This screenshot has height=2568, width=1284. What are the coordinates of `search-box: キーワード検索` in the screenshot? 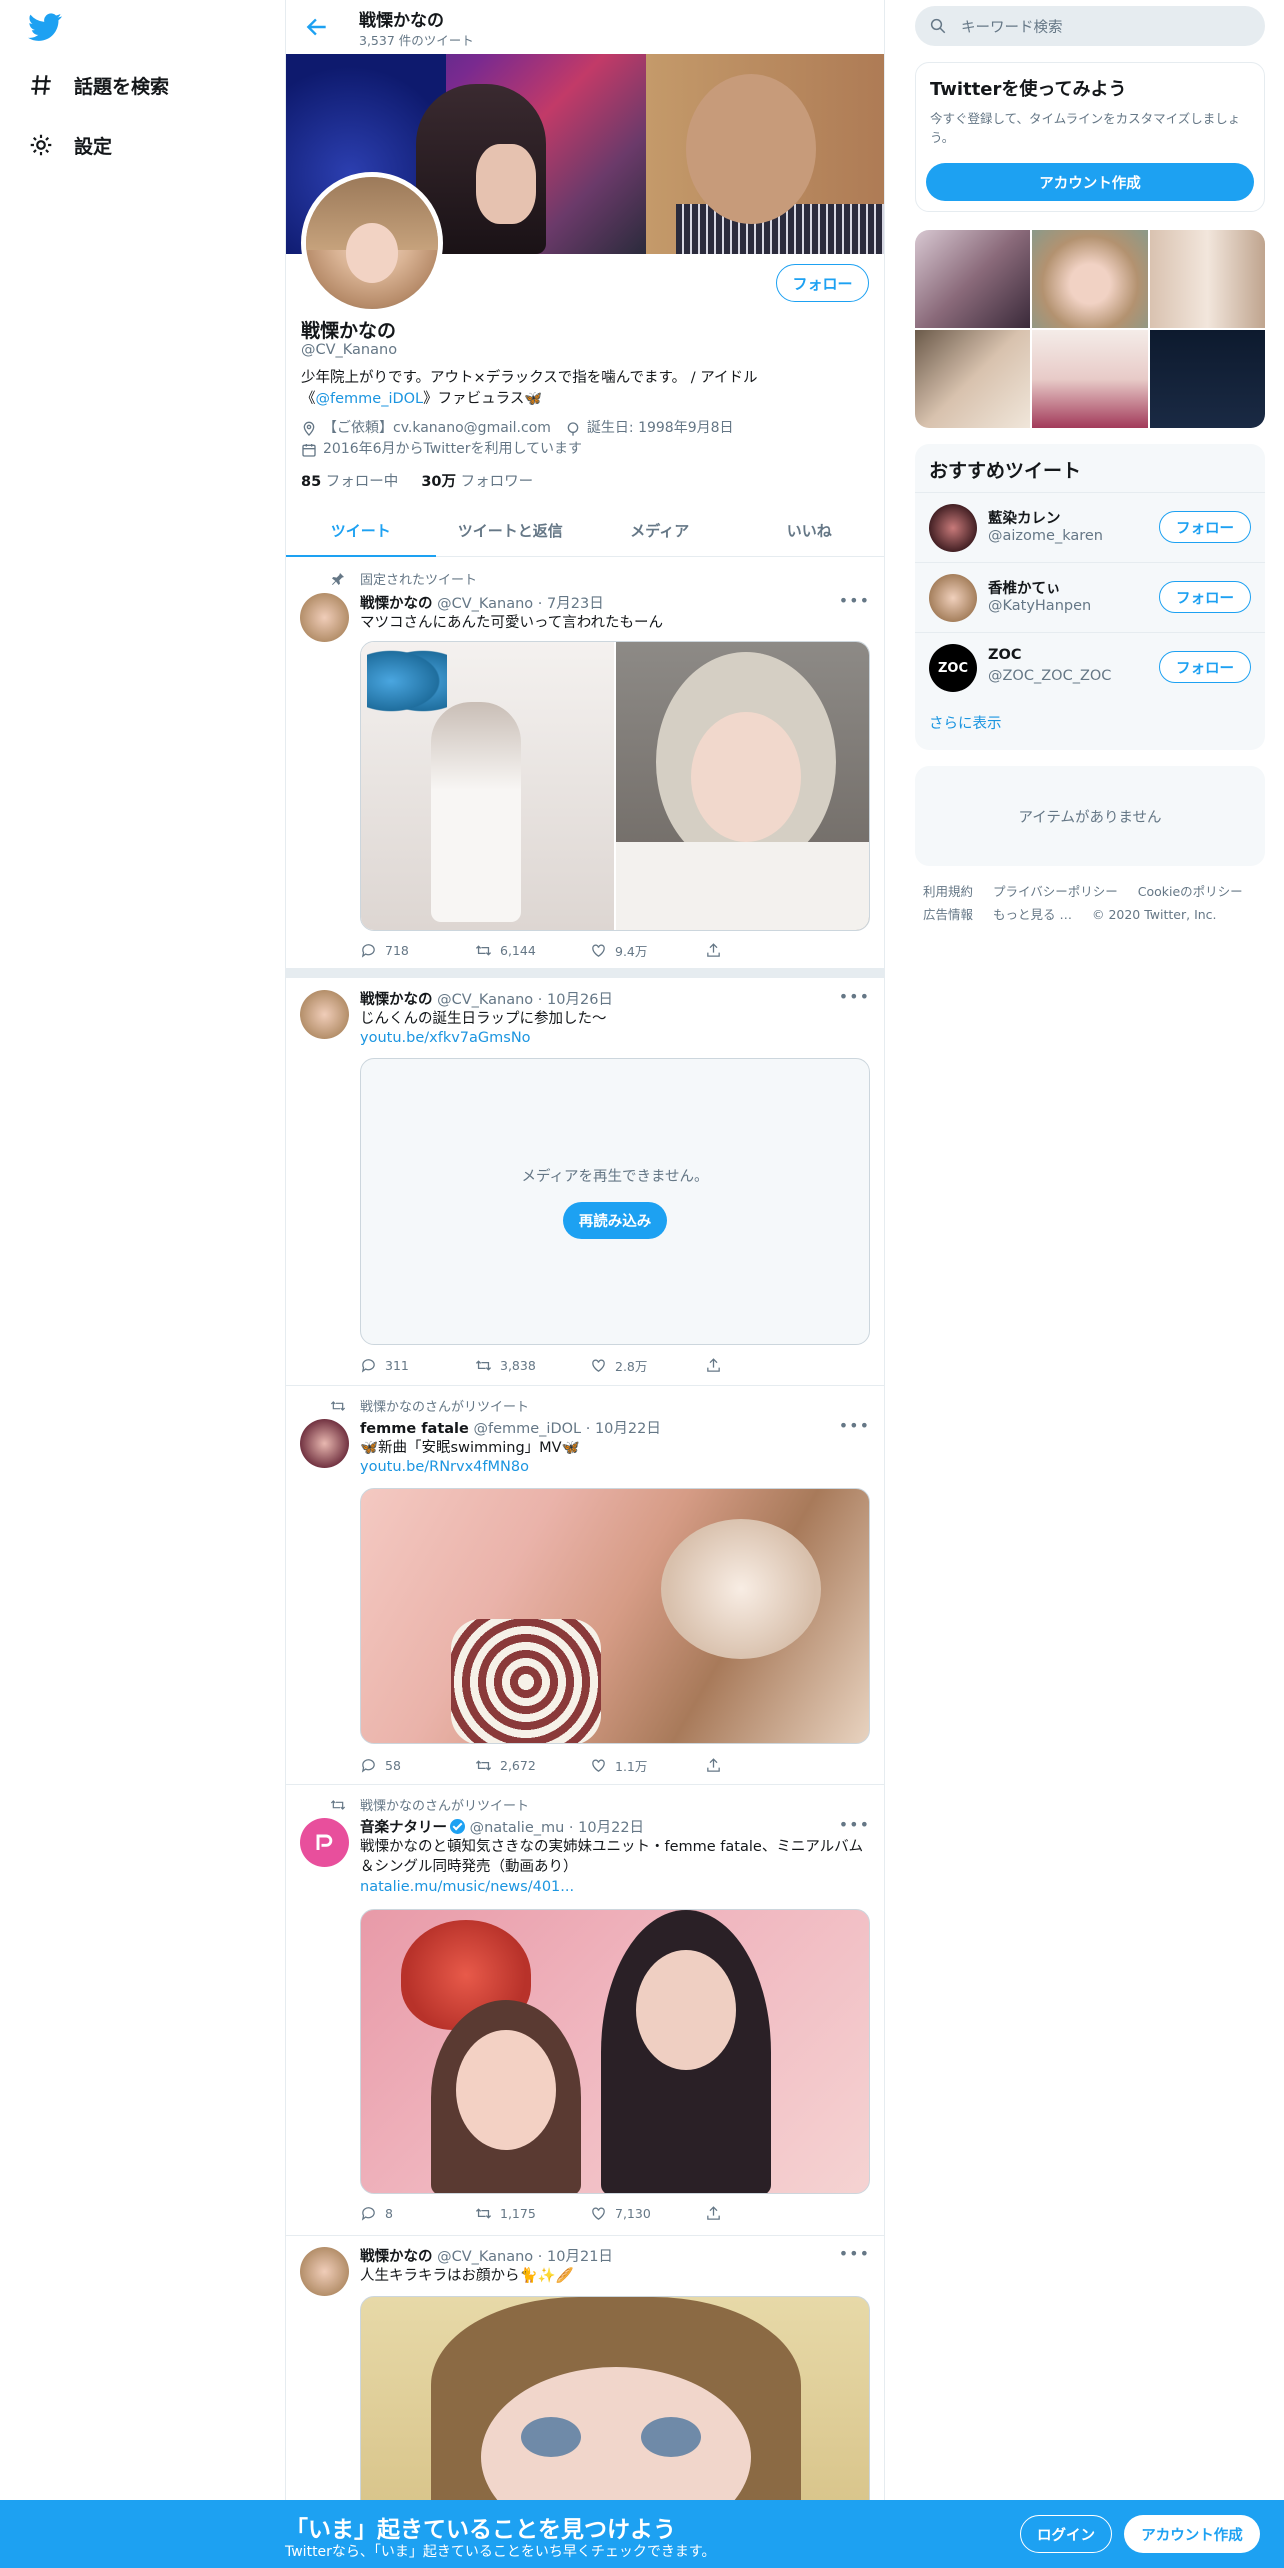 It's located at (1090, 26).